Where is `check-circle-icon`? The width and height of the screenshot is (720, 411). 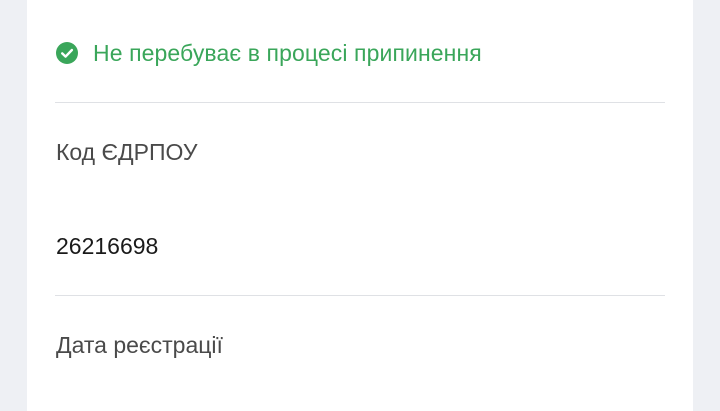
check-circle-icon is located at coordinates (67, 53).